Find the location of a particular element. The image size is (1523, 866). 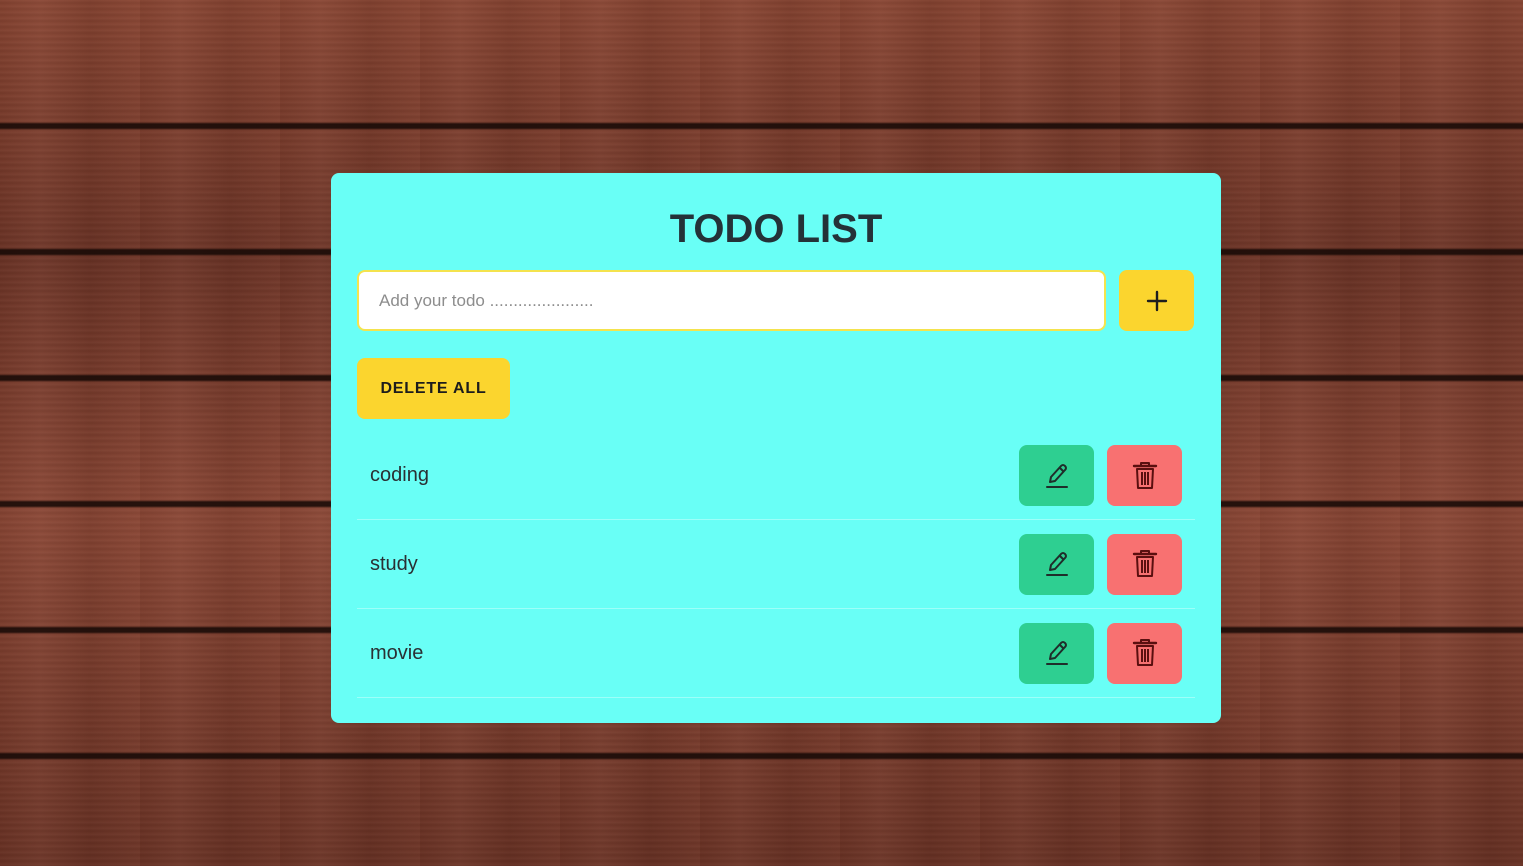

todo-input is located at coordinates (731, 300).